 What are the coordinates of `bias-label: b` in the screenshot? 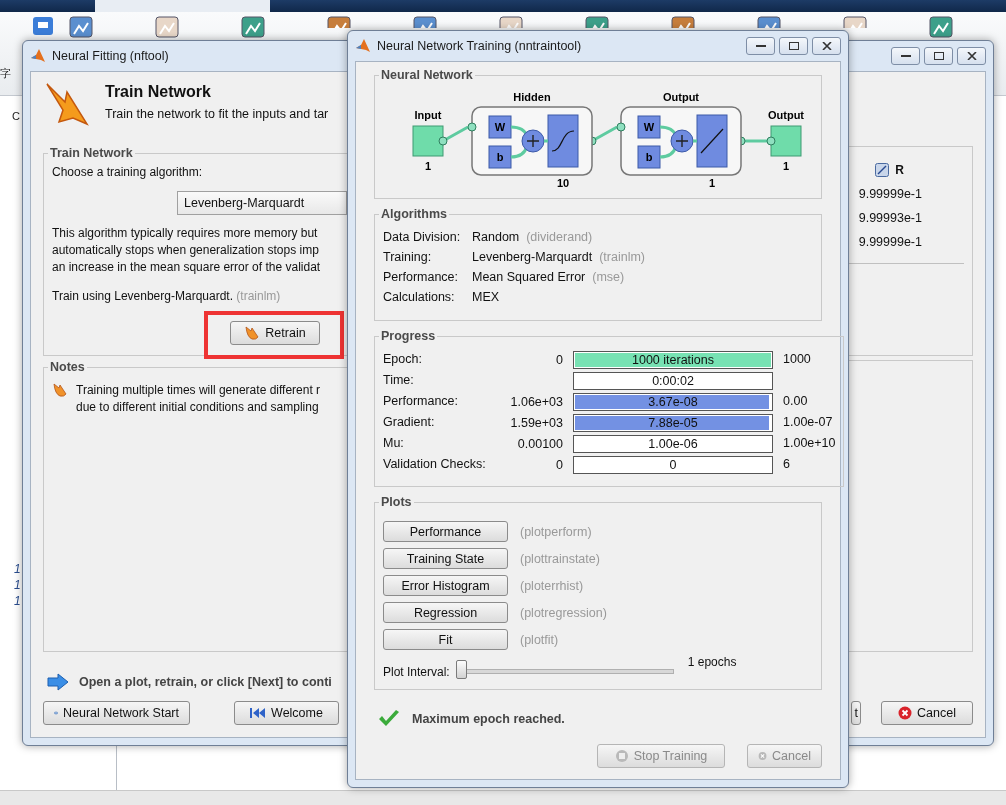 It's located at (500, 157).